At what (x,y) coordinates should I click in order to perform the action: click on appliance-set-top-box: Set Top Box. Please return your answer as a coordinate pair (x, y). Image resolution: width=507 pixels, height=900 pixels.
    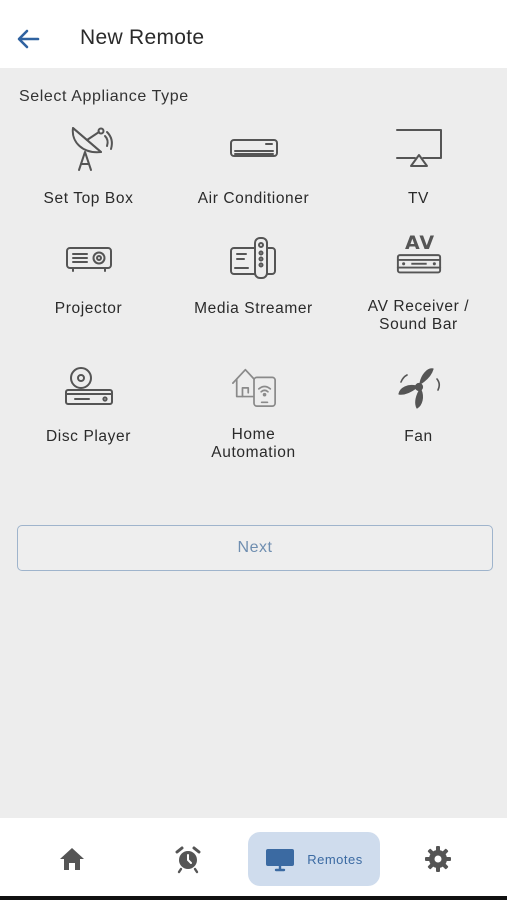
    Looking at the image, I should click on (88, 174).